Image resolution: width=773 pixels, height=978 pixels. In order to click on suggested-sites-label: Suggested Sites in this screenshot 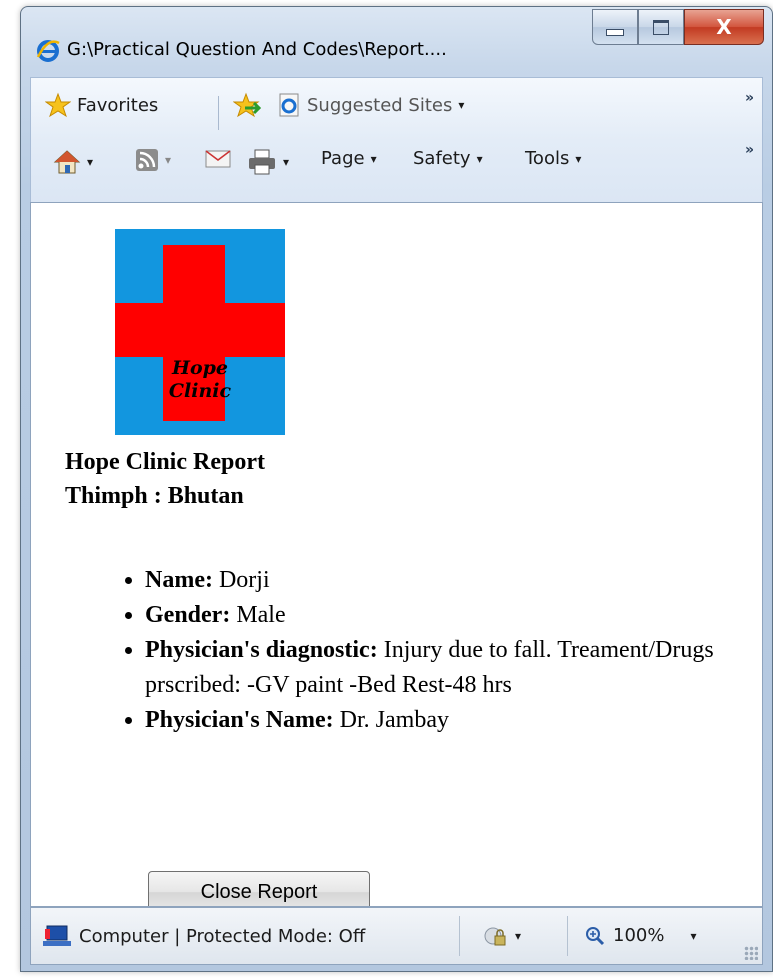, I will do `click(380, 105)`.